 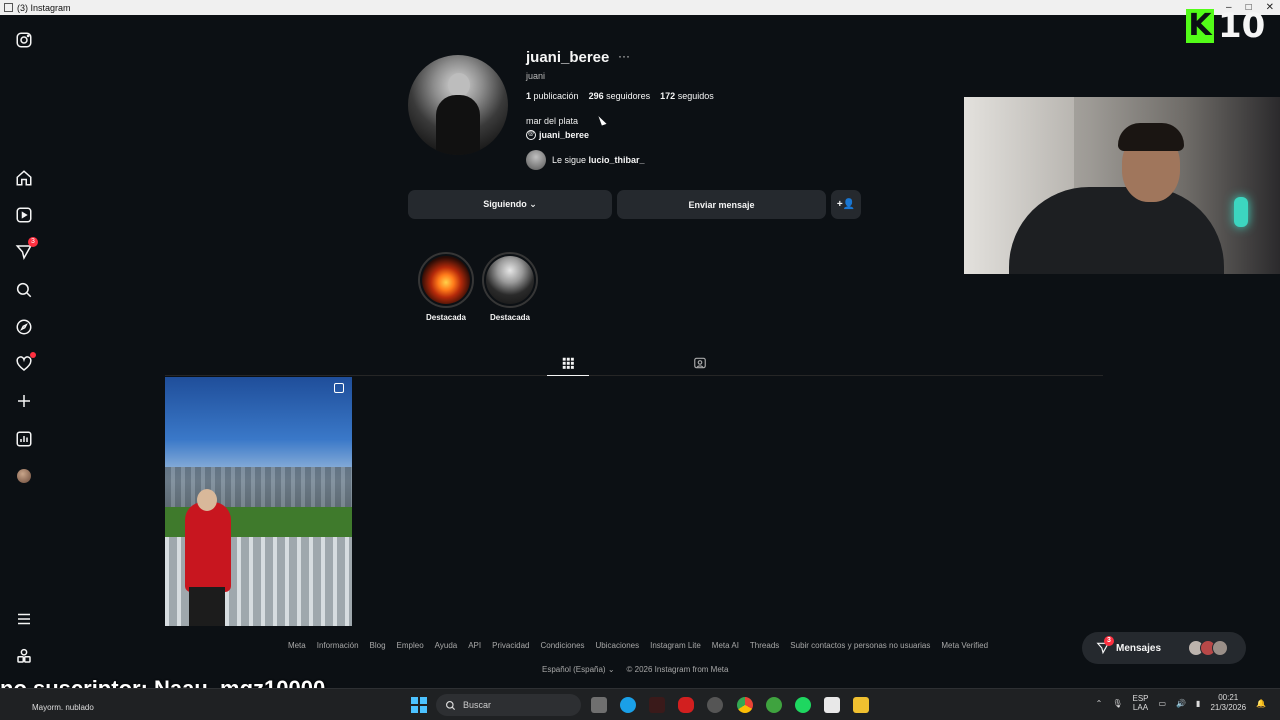 I want to click on posts-grid-icon, so click(x=568, y=363).